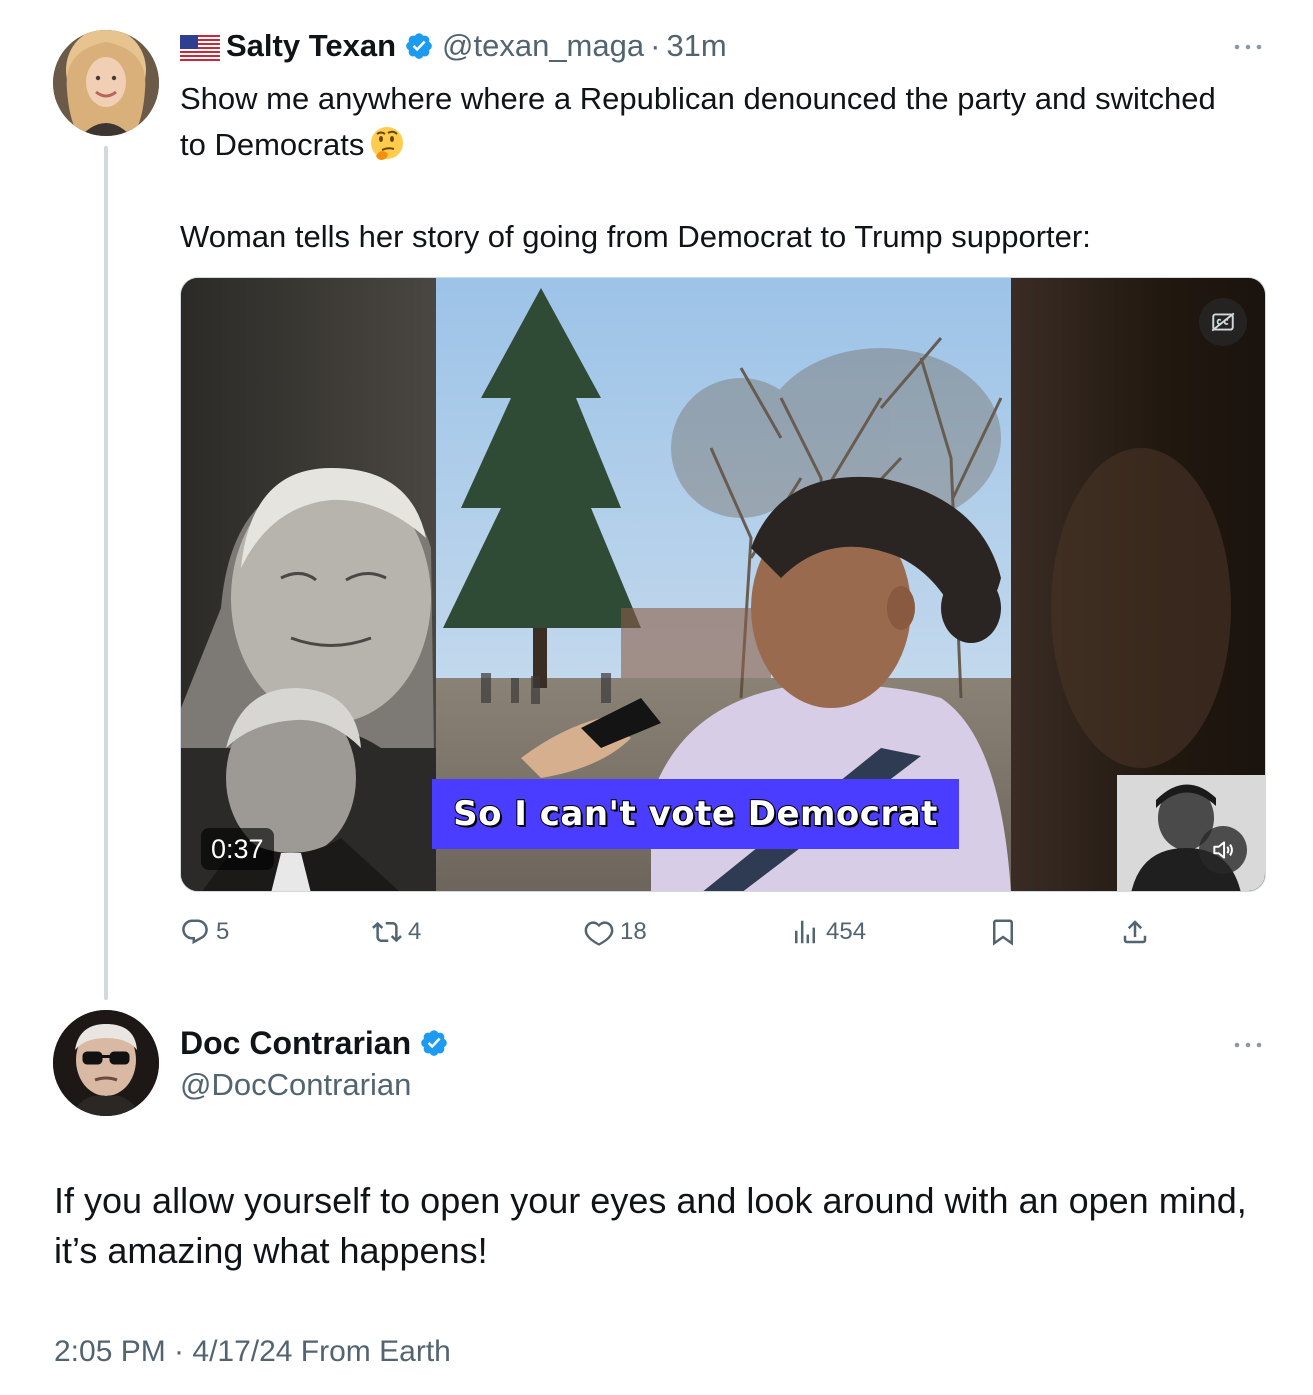 The image size is (1313, 1395). What do you see at coordinates (387, 144) in the screenshot?
I see `thinking-face-icon` at bounding box center [387, 144].